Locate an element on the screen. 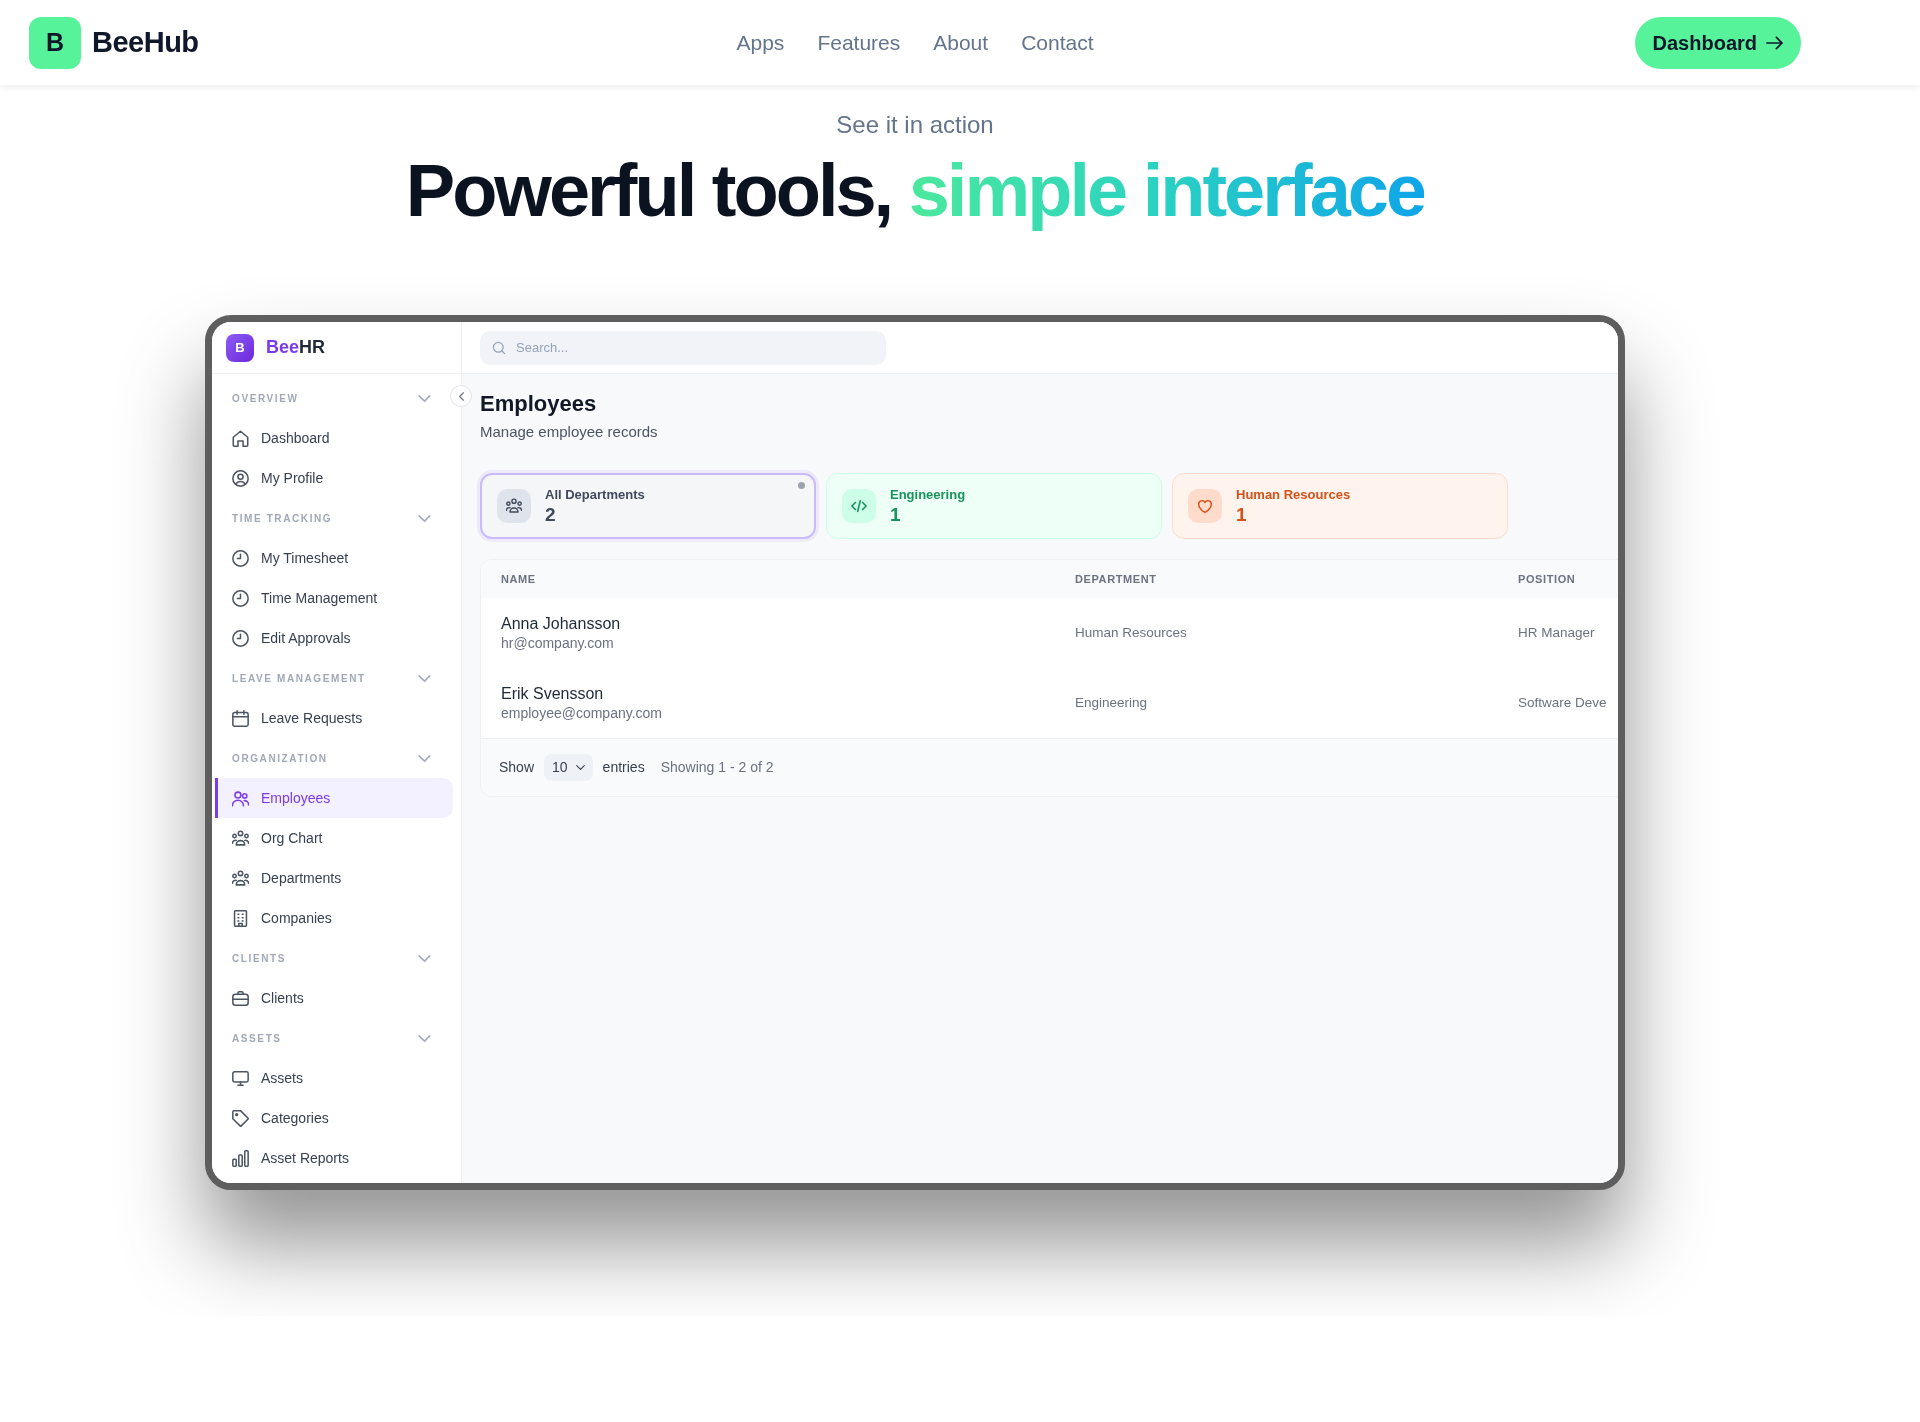 The image size is (1920, 1422). sidebar-item: Clients is located at coordinates (334, 998).